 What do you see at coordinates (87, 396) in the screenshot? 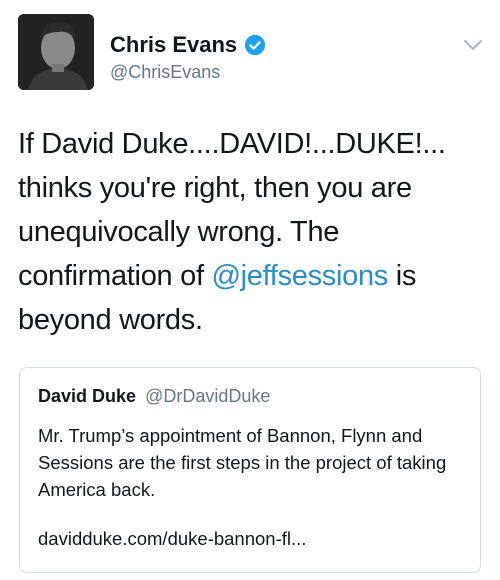
I see `quoted-author-name: David Duke` at bounding box center [87, 396].